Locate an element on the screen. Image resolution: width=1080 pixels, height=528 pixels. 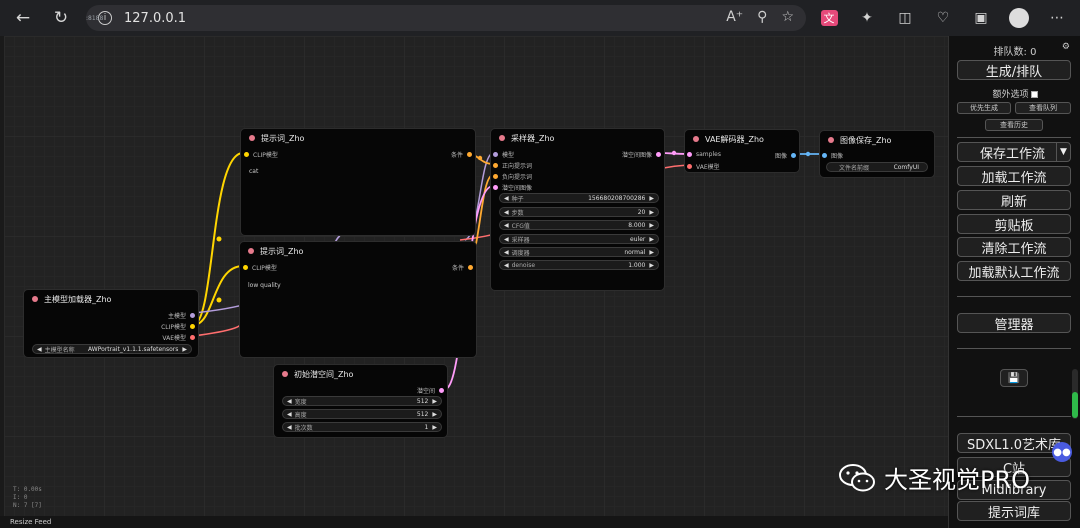
input-port-model: 模型 is located at coordinates (503, 154).